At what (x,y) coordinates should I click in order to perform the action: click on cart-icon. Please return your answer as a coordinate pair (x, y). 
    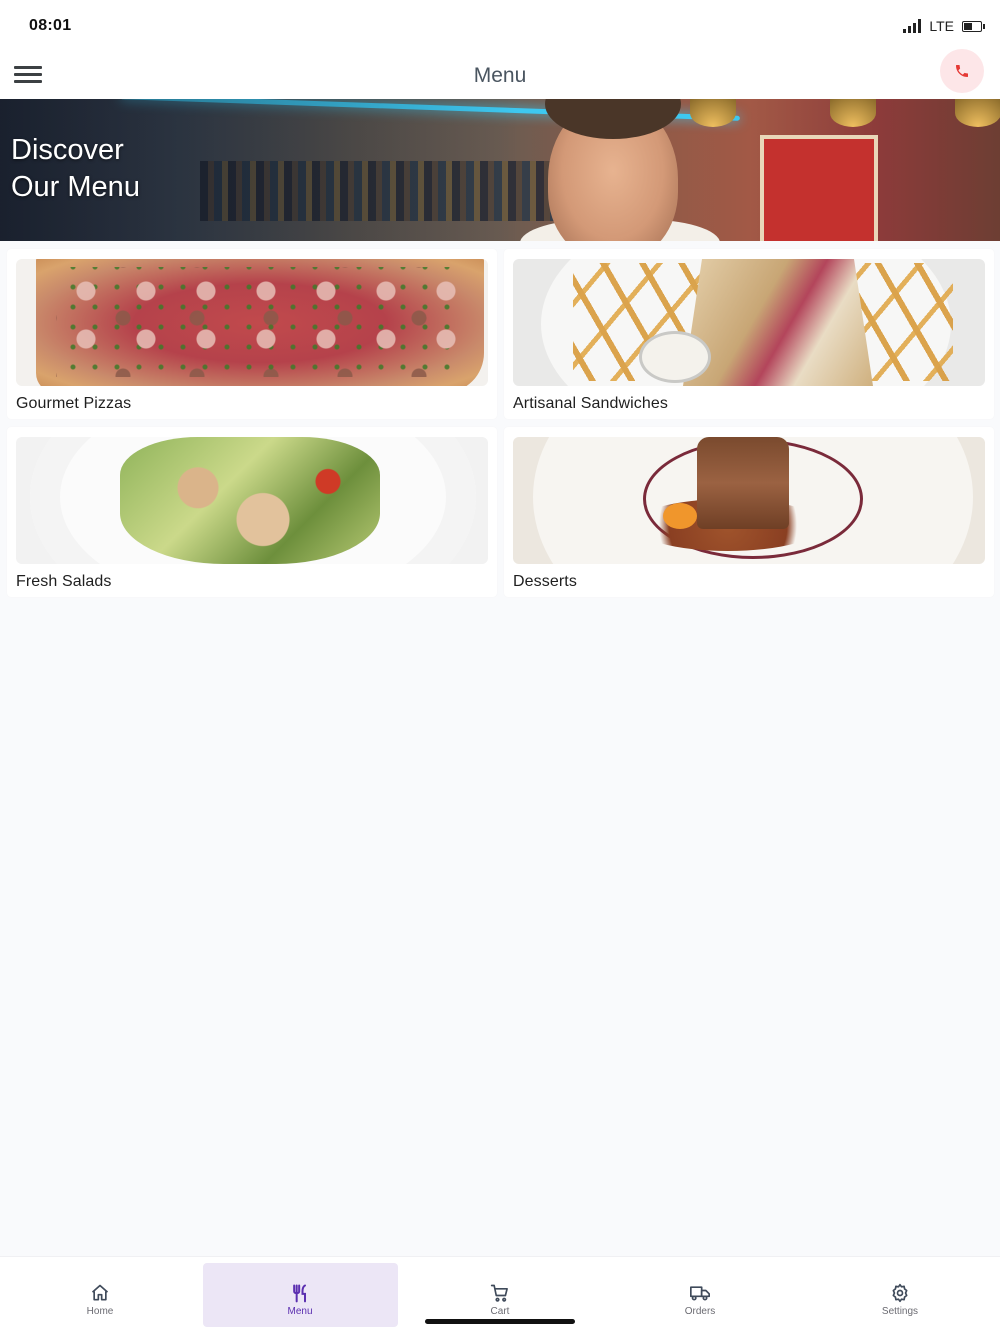
    Looking at the image, I should click on (499, 1293).